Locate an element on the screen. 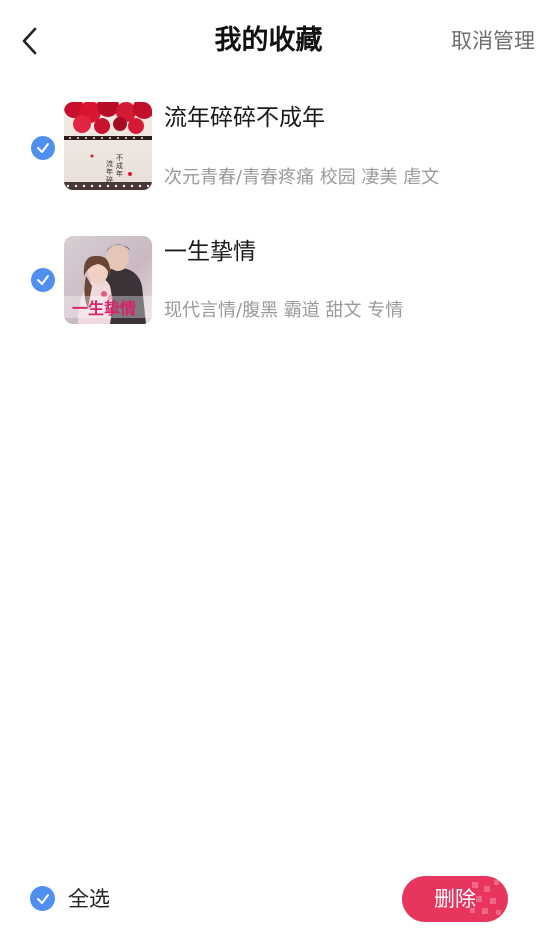 Image resolution: width=537 pixels, height=946 pixels. book-tags: 次元青春/青春疼痛 校园 凄美 虐文 is located at coordinates (302, 177).